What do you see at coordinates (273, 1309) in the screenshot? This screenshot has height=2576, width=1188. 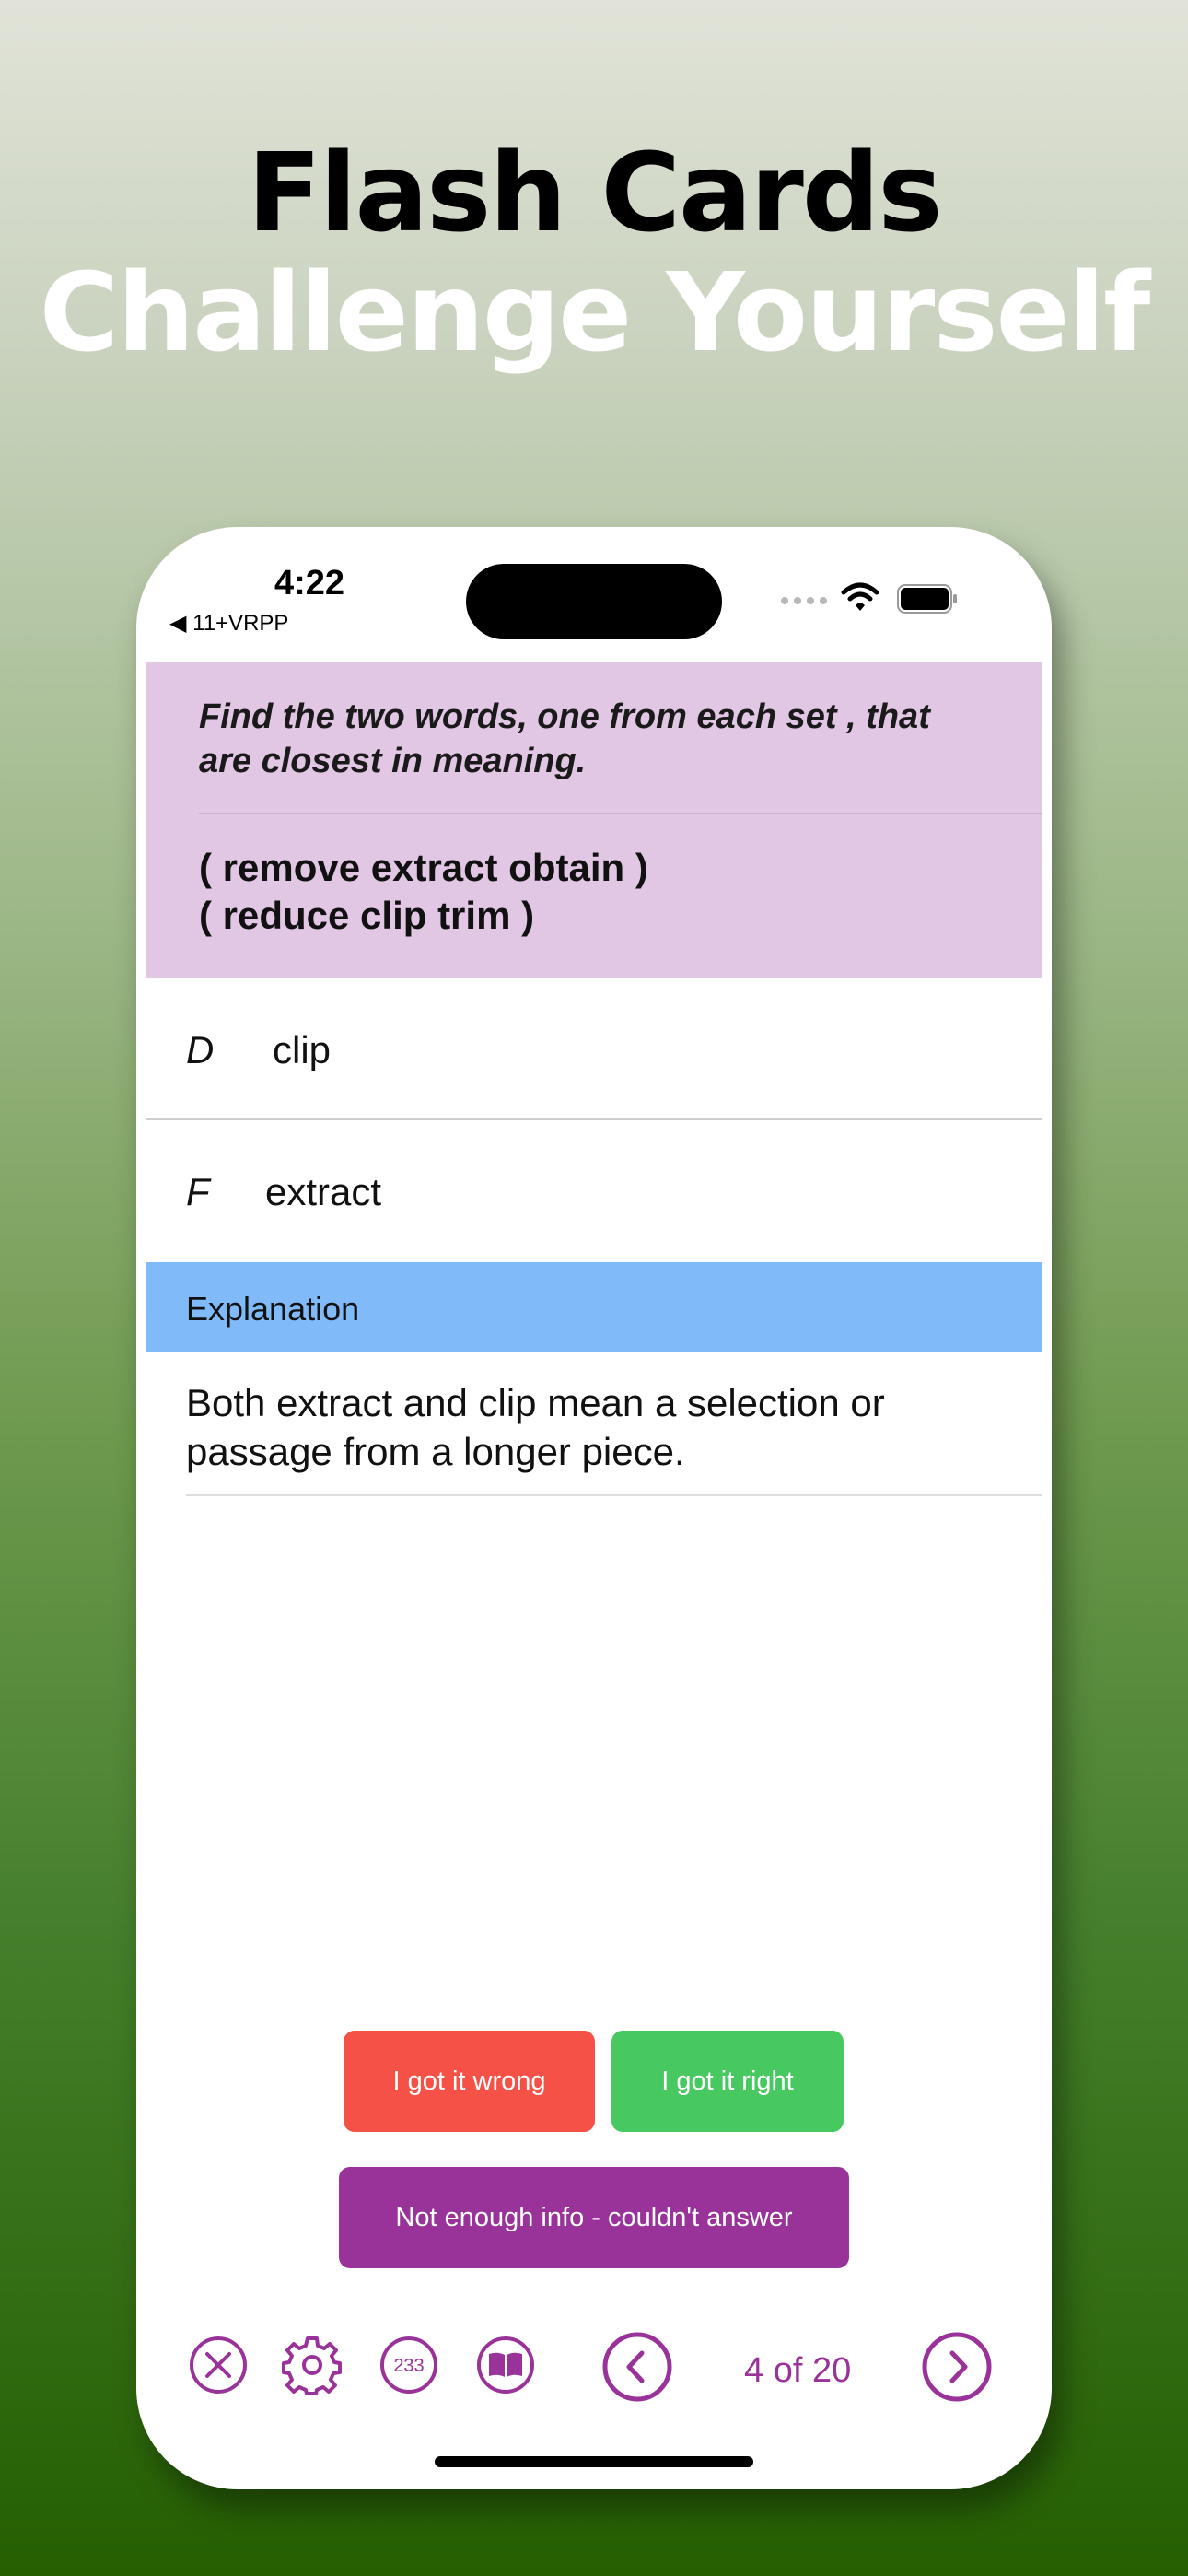 I see `explanation-label: Explanation` at bounding box center [273, 1309].